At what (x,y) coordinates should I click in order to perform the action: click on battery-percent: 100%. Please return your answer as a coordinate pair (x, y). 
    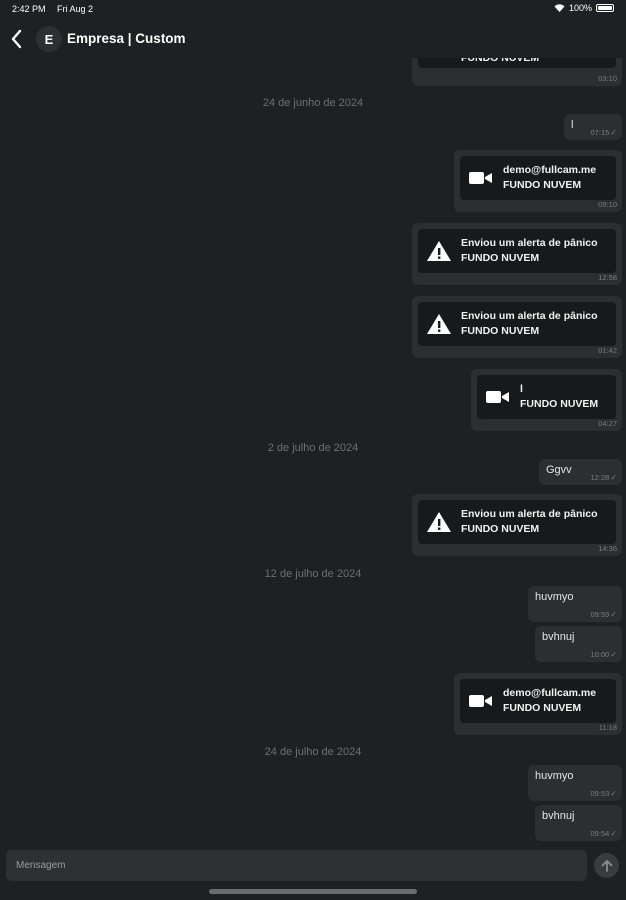
    Looking at the image, I should click on (580, 8).